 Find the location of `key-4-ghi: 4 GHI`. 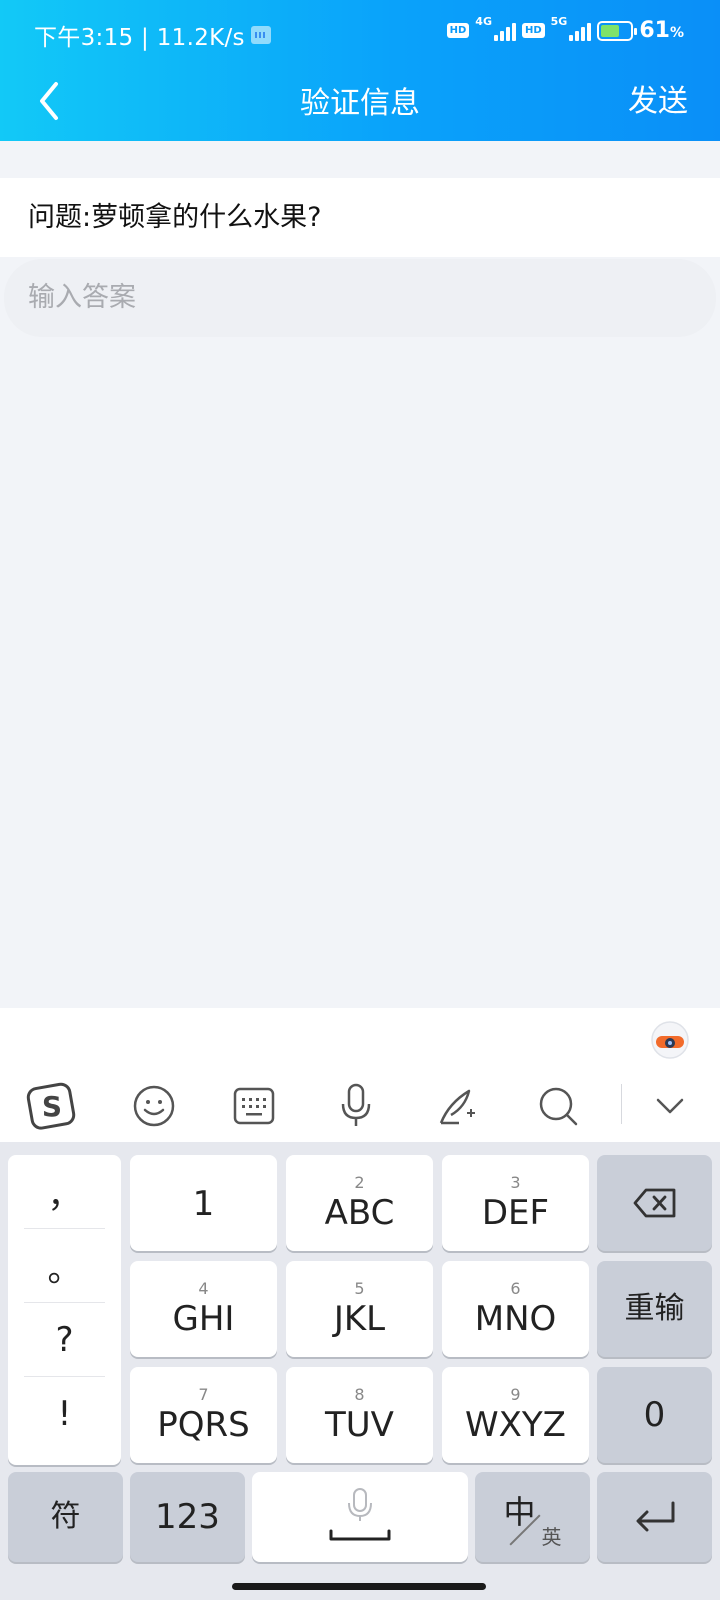

key-4-ghi: 4 GHI is located at coordinates (203, 1309).